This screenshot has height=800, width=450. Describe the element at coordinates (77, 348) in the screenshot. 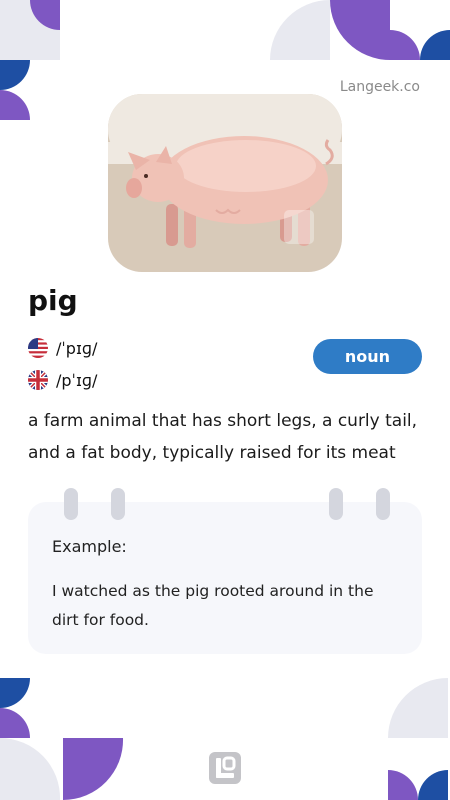

I see `pronunciation-us-ipa: /ˈpɪɡ/` at that location.